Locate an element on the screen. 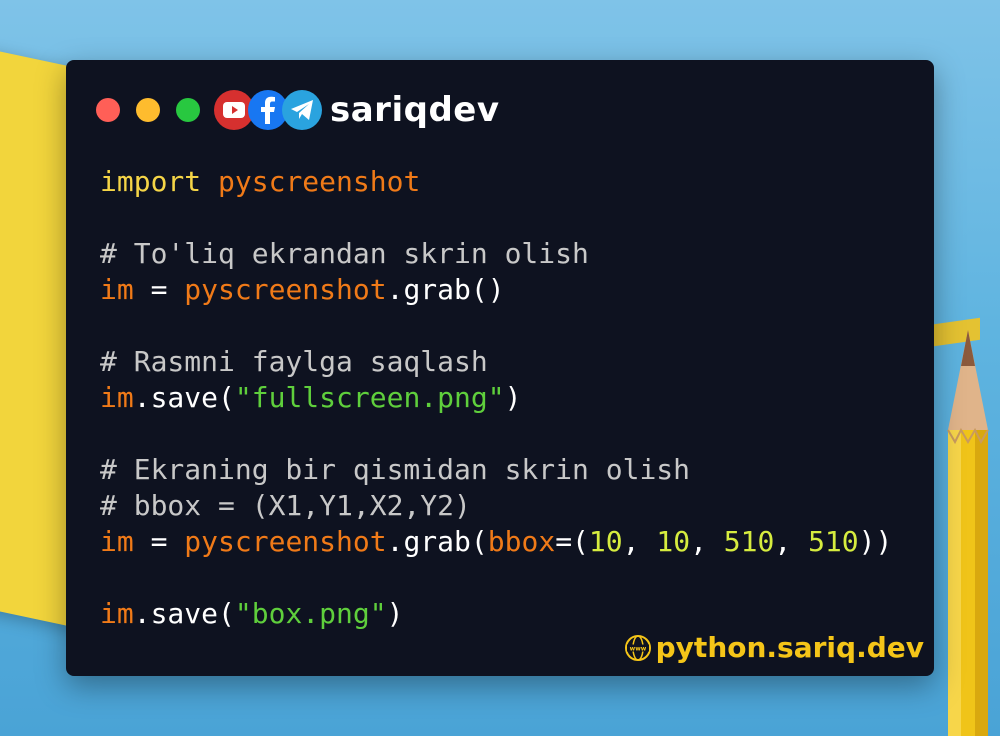 This screenshot has width=1000, height=736. keyword: import is located at coordinates (151, 181).